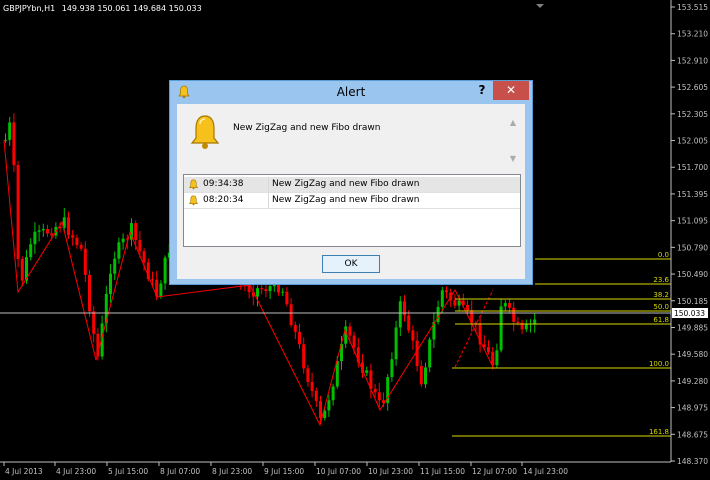  Describe the element at coordinates (692, 141) in the screenshot. I see `price-tick-label: 152.005` at that location.